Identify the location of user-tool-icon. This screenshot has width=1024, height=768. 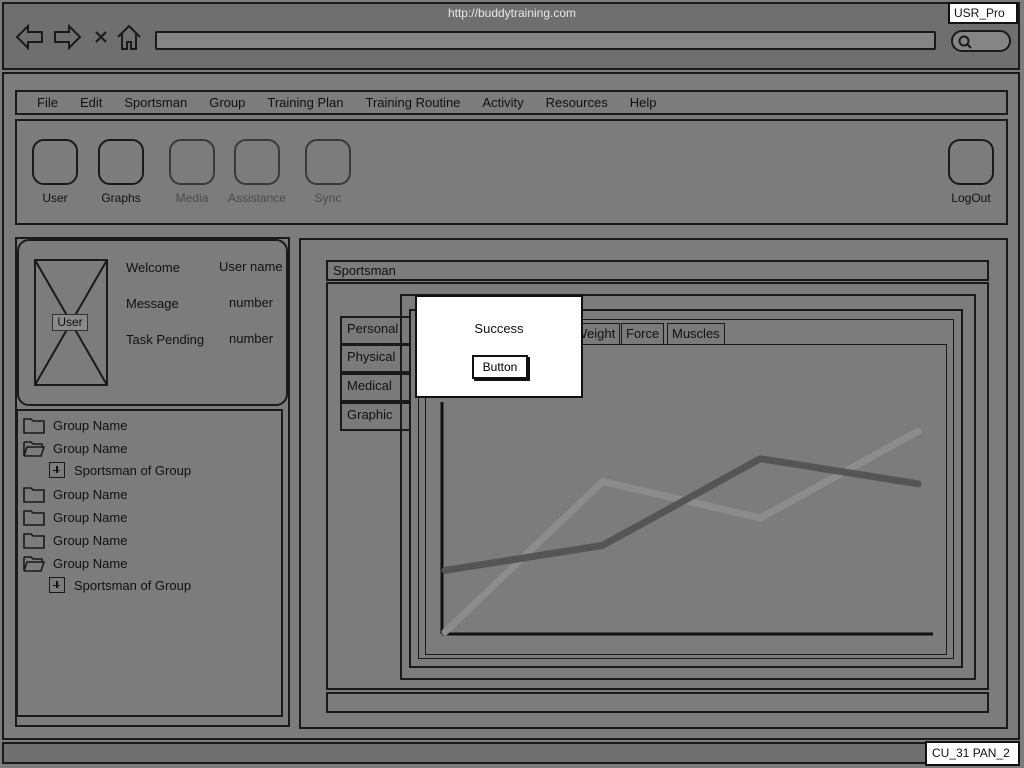
(55, 162).